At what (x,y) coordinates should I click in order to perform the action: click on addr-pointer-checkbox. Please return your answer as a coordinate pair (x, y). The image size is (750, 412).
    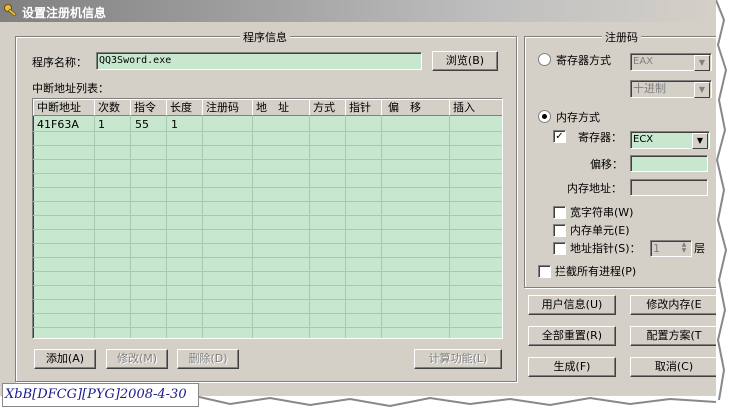
    Looking at the image, I should click on (559, 248).